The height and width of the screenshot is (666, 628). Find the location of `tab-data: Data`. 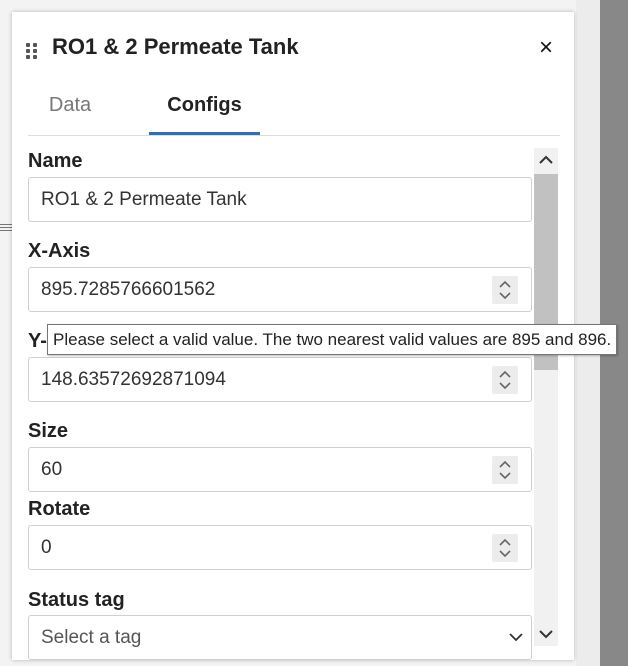

tab-data: Data is located at coordinates (70, 111).